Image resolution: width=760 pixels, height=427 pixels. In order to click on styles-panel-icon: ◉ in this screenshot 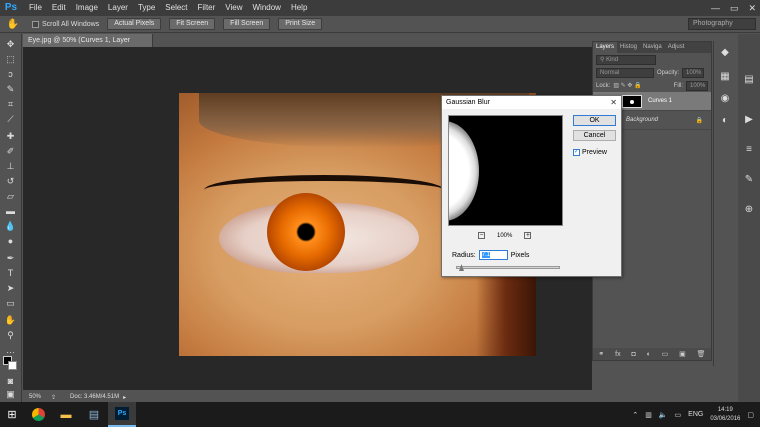, I will do `click(725, 99)`.